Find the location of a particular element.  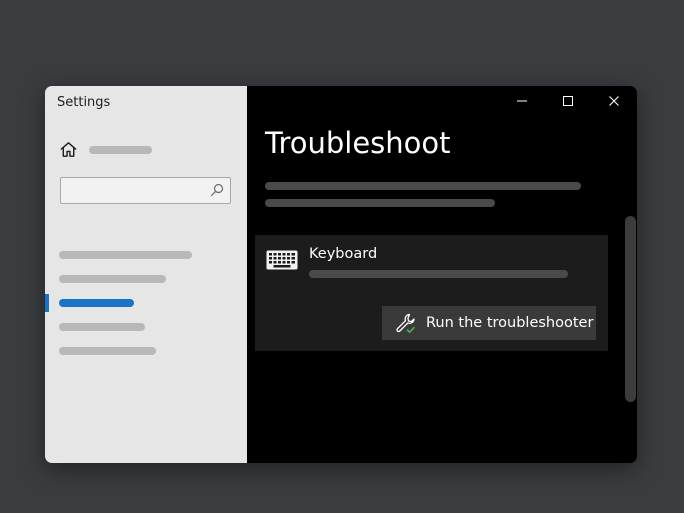

keyboard-icon is located at coordinates (282, 260).